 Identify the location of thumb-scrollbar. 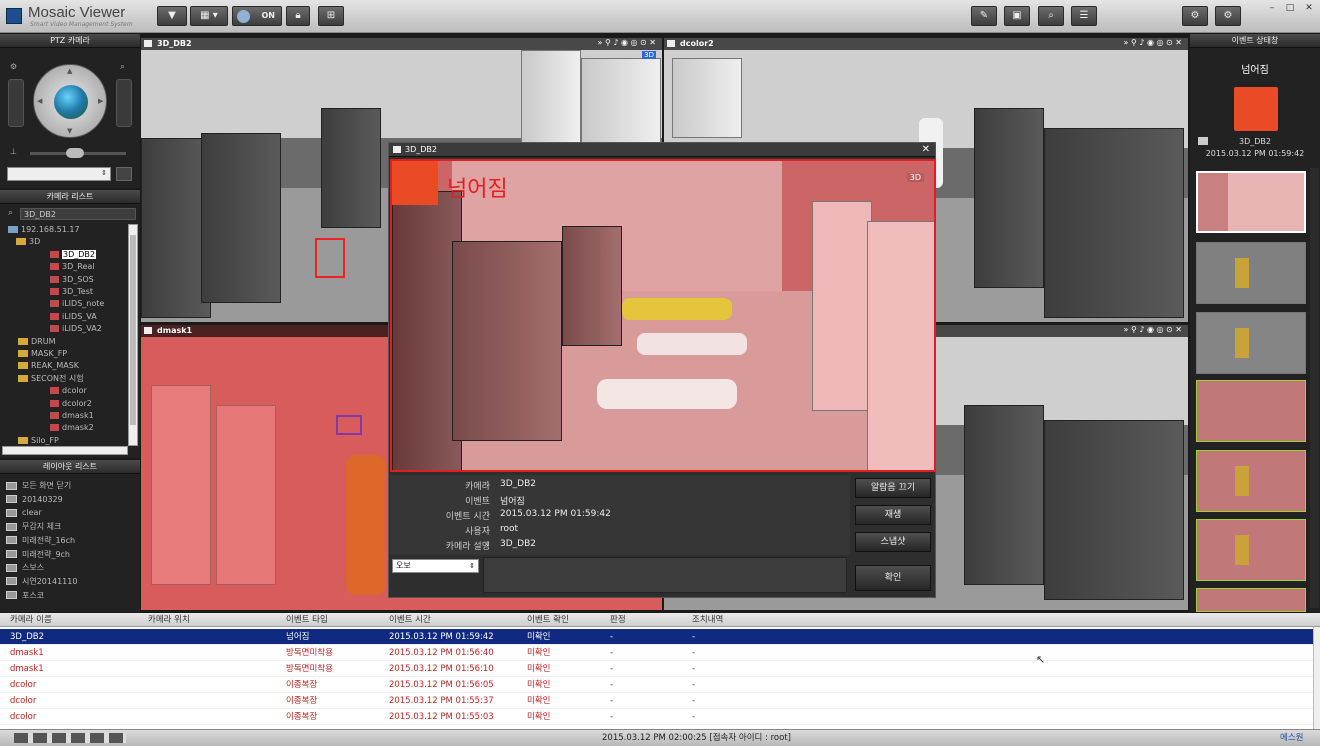
(1314, 388).